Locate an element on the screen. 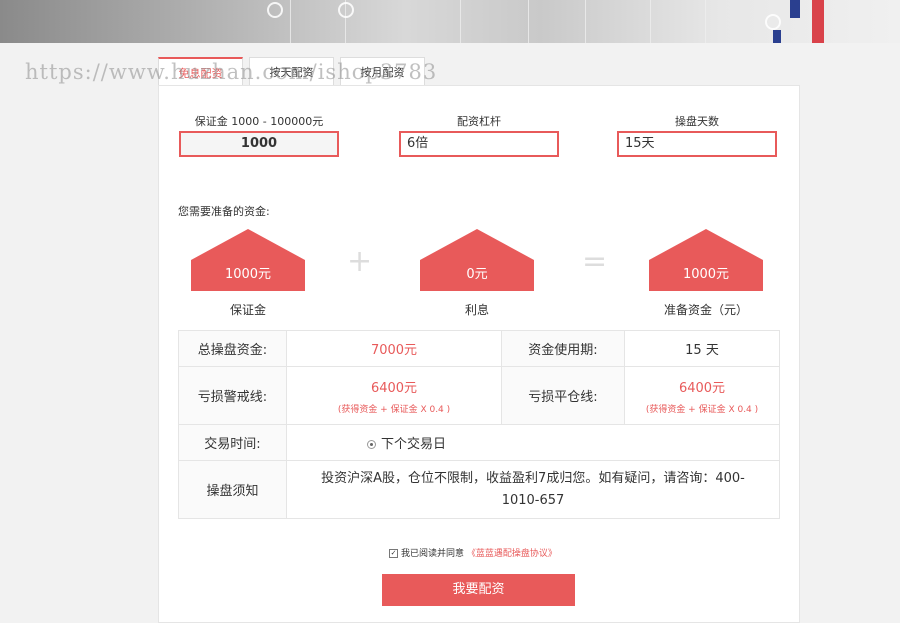 The height and width of the screenshot is (623, 900). agreement-checkbox: ✓ is located at coordinates (393, 553).